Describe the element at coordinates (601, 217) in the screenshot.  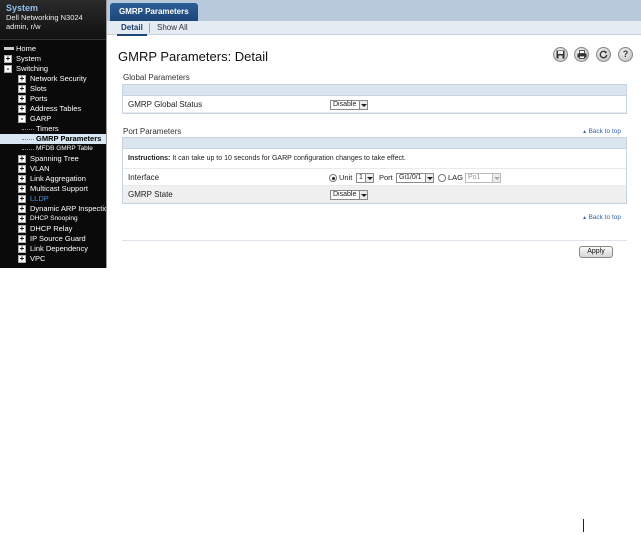
I see `back-to-top-link-bottom: Back to top` at that location.